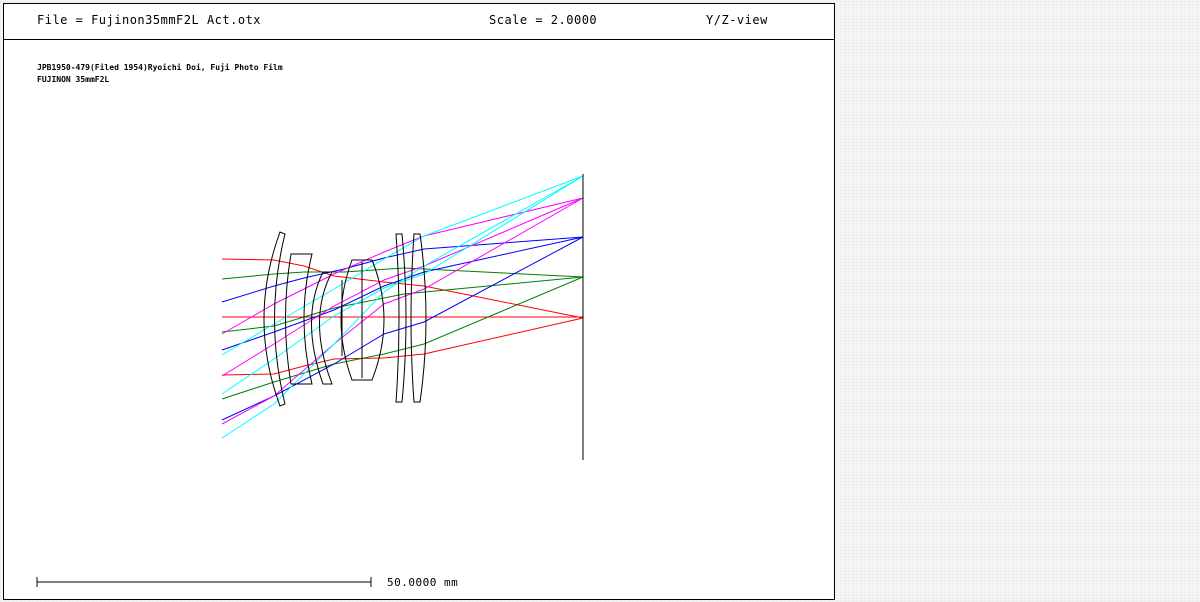  Describe the element at coordinates (204, 582) in the screenshot. I see `scale-bar` at that location.